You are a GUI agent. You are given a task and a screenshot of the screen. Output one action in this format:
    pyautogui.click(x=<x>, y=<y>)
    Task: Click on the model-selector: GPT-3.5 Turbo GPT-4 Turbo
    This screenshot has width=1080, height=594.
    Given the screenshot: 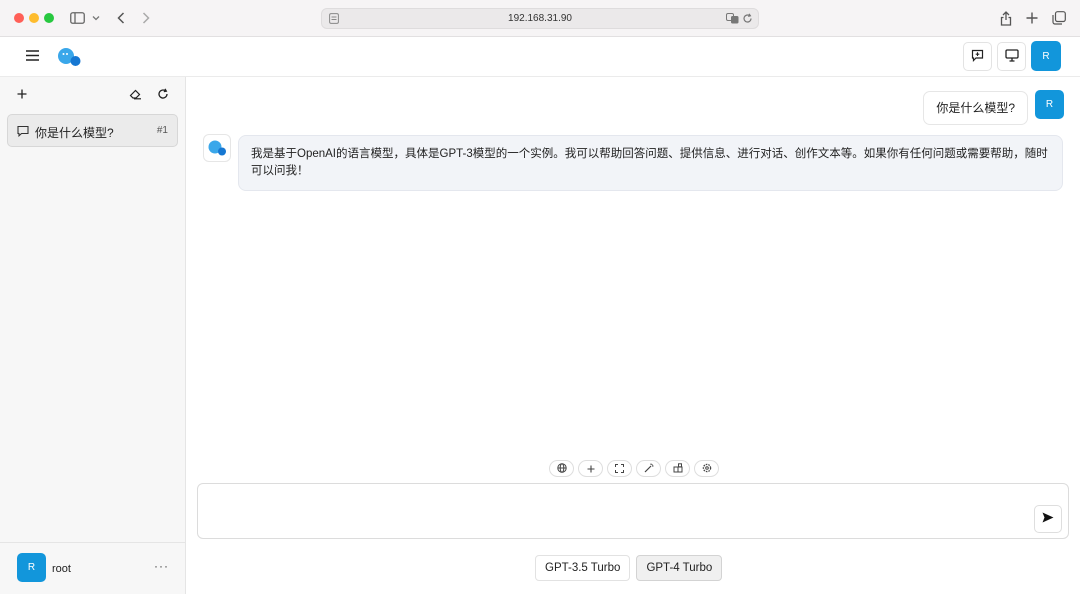 What is the action you would take?
    pyautogui.click(x=629, y=568)
    